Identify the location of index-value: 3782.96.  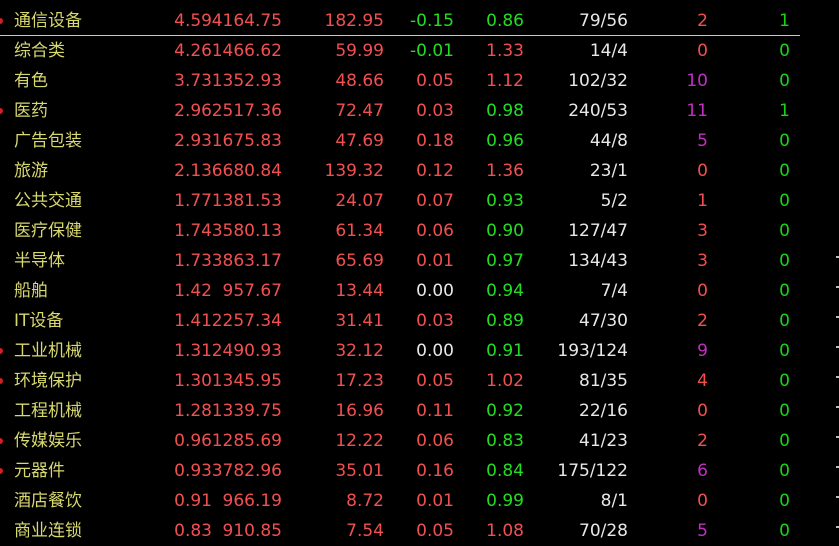
(246, 471).